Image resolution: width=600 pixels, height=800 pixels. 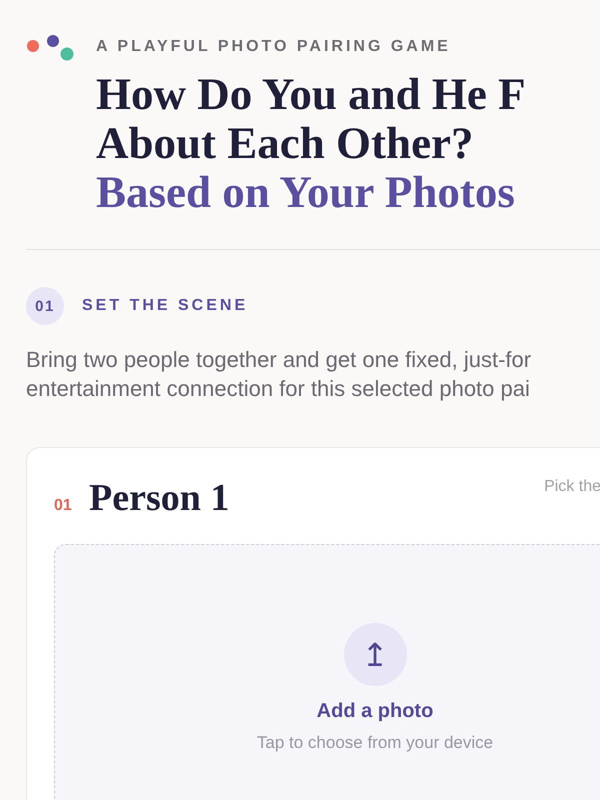 I want to click on intro-text: Bring two people together and get one fixed, just-for entertainment connection for this selected photo pai, so click(x=279, y=374).